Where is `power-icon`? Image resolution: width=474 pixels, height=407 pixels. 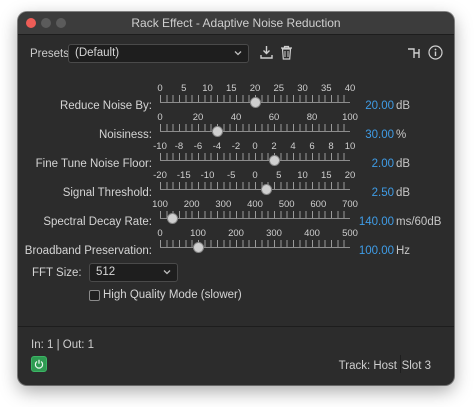 power-icon is located at coordinates (39, 364).